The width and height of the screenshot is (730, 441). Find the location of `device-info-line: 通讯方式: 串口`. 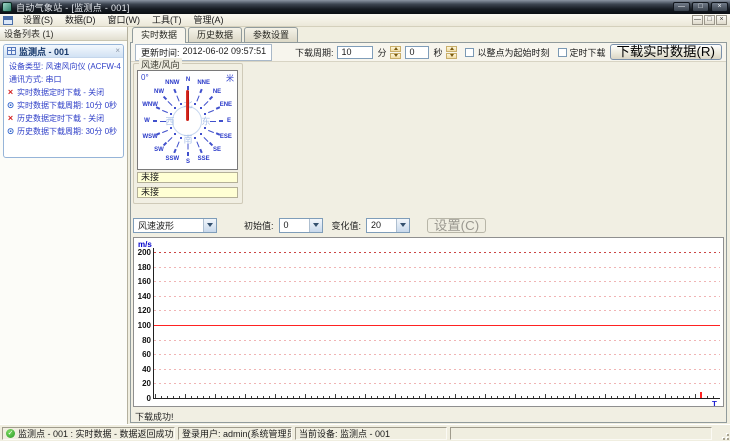

device-info-line: 通讯方式: 串口 is located at coordinates (63, 79).